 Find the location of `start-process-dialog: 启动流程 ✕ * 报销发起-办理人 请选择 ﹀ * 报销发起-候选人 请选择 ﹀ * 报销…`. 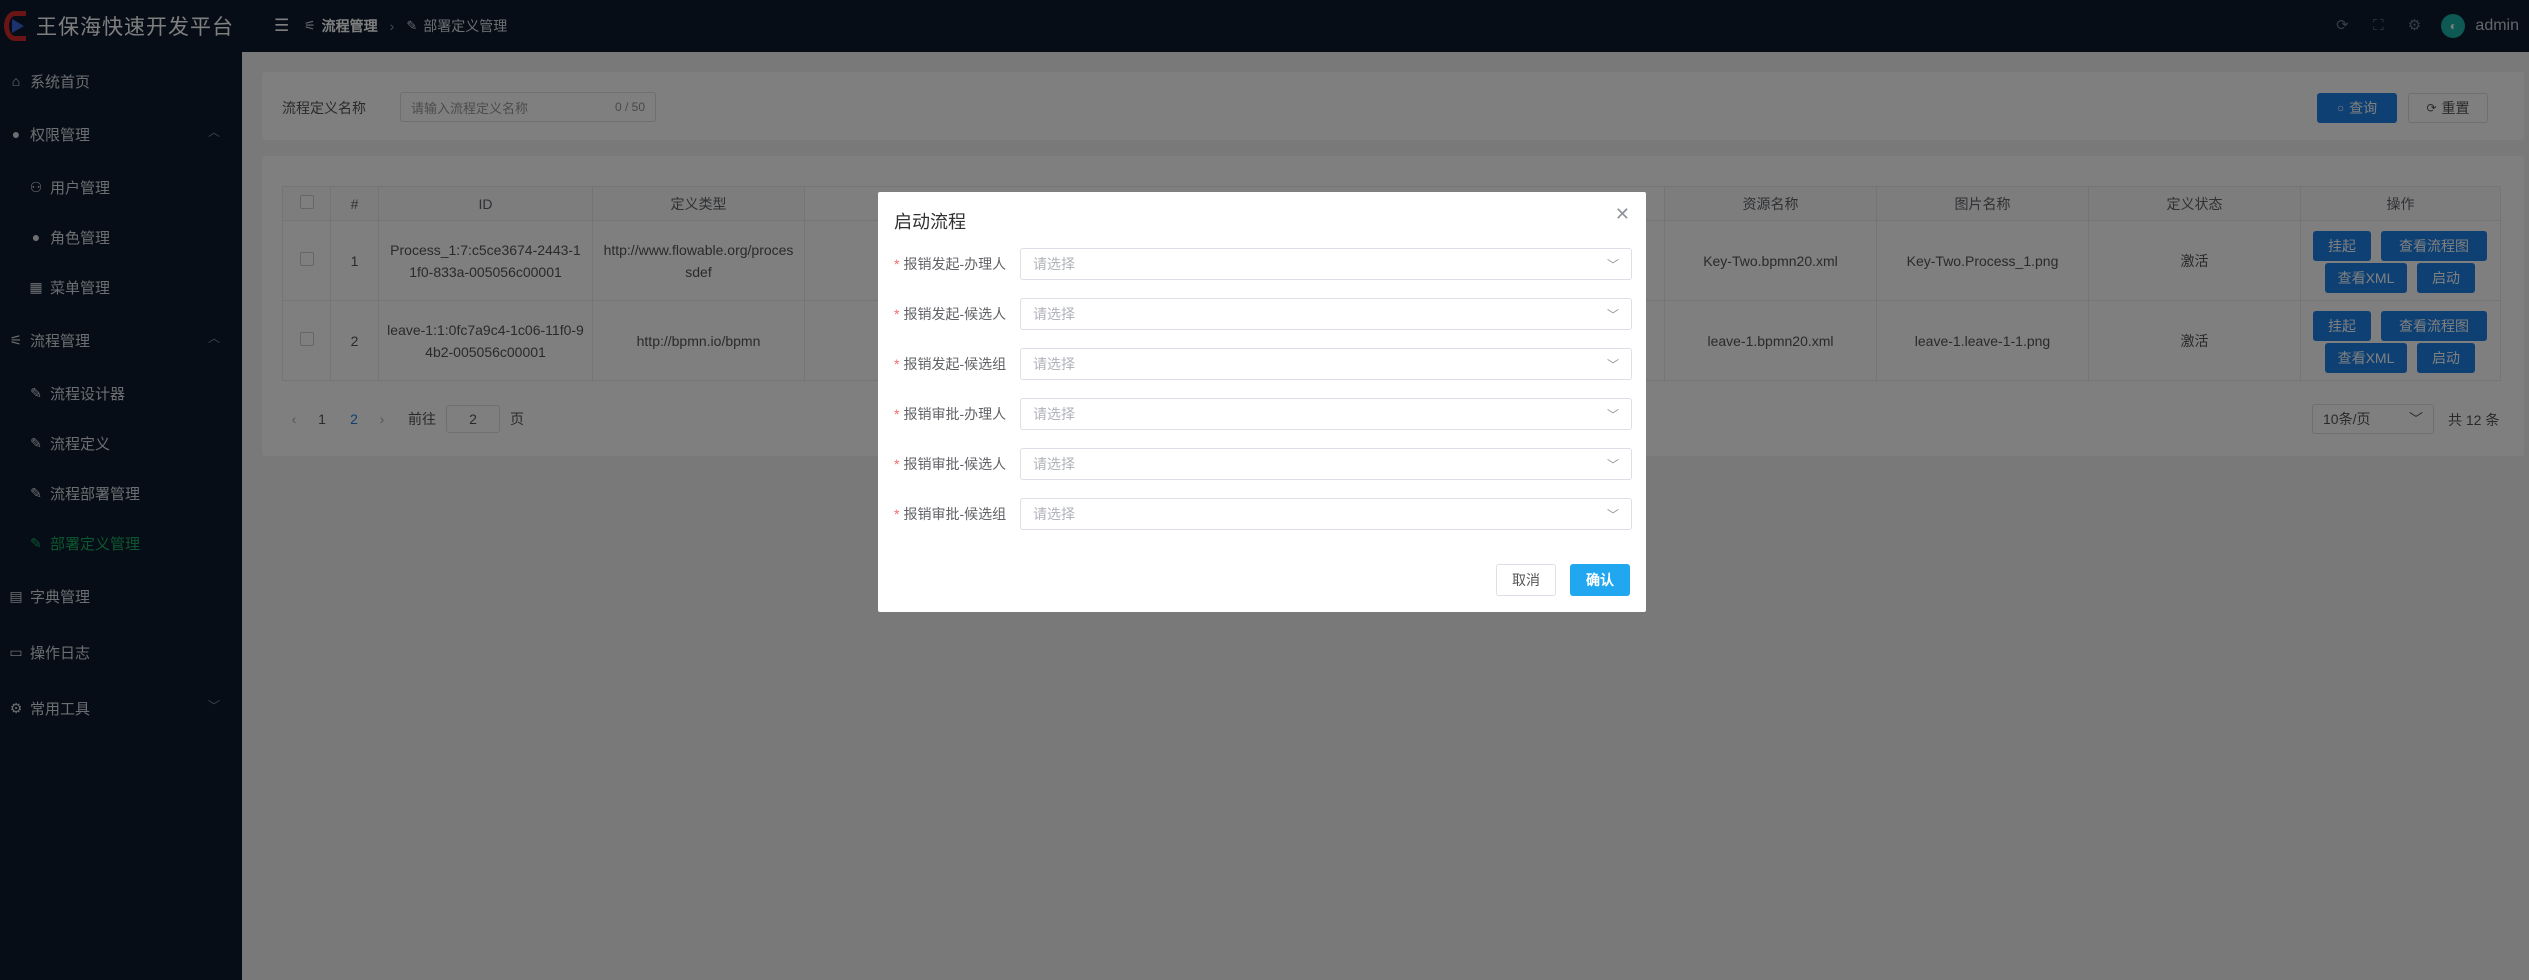

start-process-dialog: 启动流程 ✕ * 报销发起-办理人 请选择 ﹀ * 报销发起-候选人 请选择 ﹀ * 报销… is located at coordinates (1262, 402).